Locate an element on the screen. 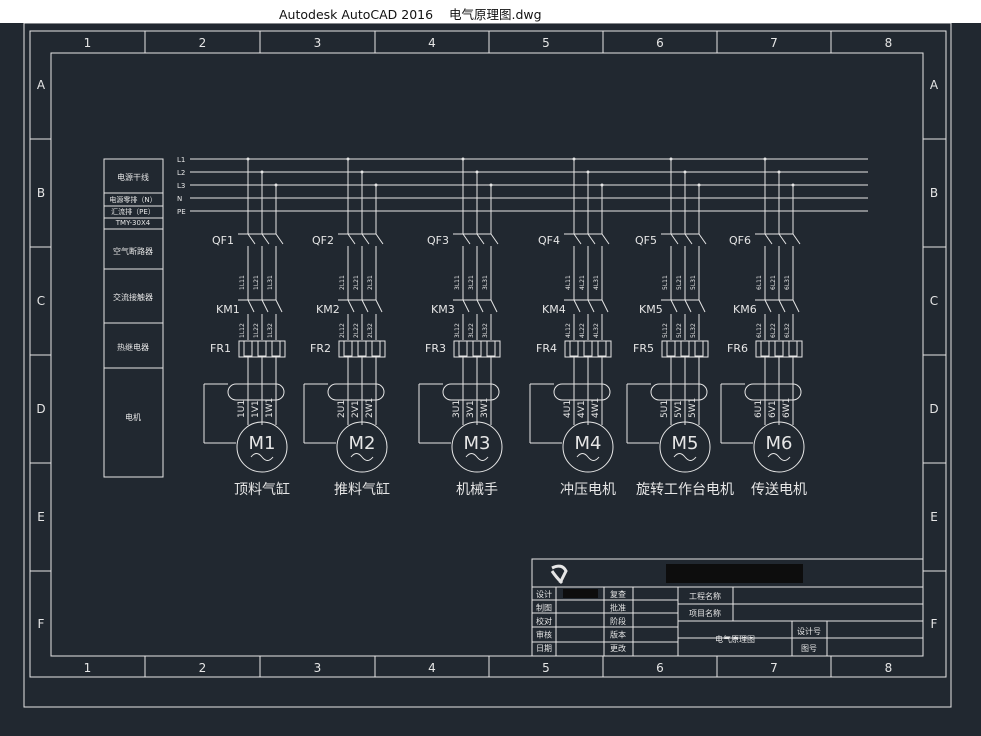 The image size is (981, 736). column-label-bottom: 2 is located at coordinates (203, 668).